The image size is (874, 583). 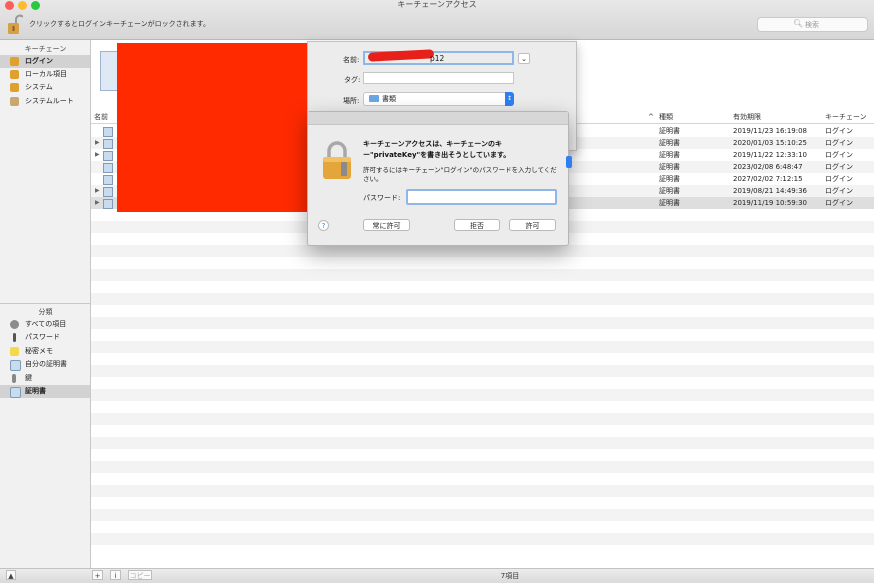 I want to click on password-label: パスワード:, so click(x=382, y=198).